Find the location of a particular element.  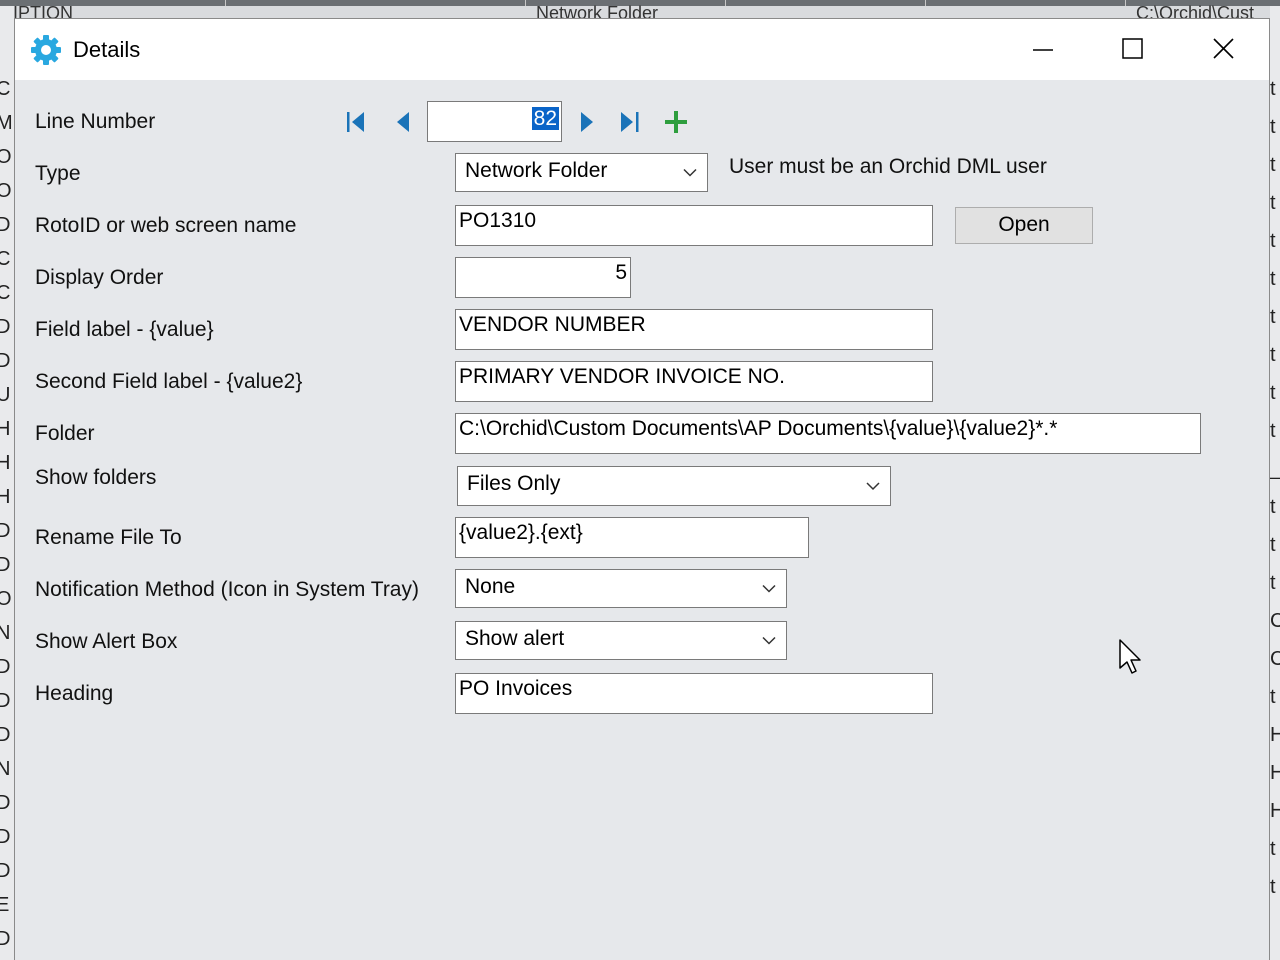

mouse-cursor-icon is located at coordinates (1130, 656).